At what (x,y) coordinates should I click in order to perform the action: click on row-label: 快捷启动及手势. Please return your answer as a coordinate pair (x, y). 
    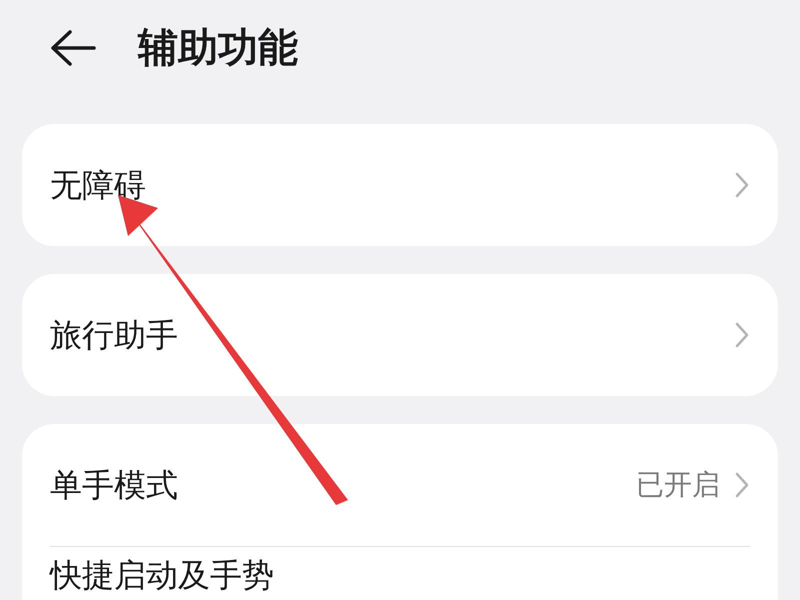
    Looking at the image, I should click on (162, 575).